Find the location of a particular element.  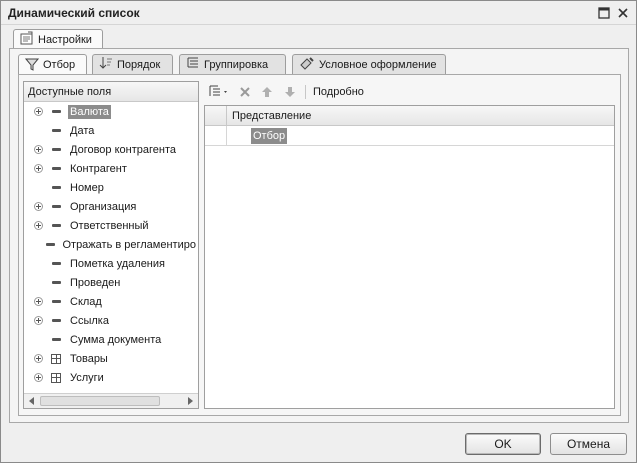

list-item: Сумма документа is located at coordinates (111, 339).